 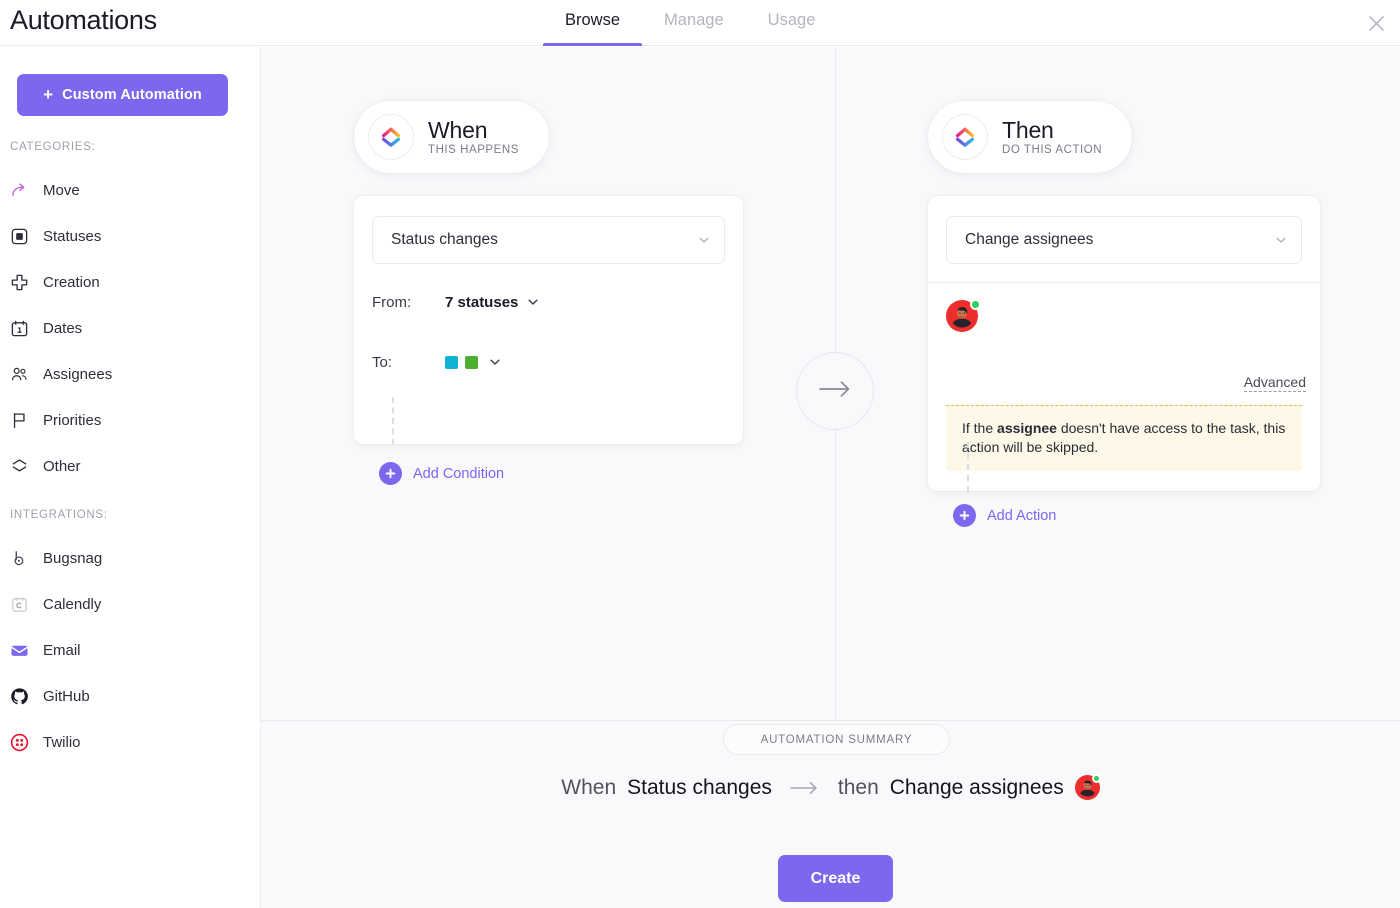 I want to click on trigger-from-row: From: 7 statuses, so click(x=455, y=302).